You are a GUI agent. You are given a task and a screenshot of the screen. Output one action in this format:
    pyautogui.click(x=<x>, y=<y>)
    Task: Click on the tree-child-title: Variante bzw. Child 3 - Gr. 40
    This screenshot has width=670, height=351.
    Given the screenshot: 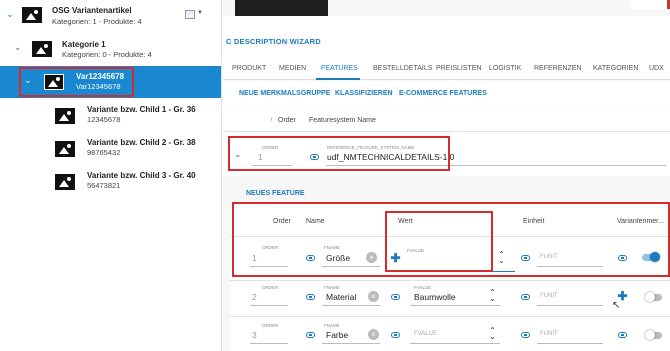 What is the action you would take?
    pyautogui.click(x=141, y=175)
    